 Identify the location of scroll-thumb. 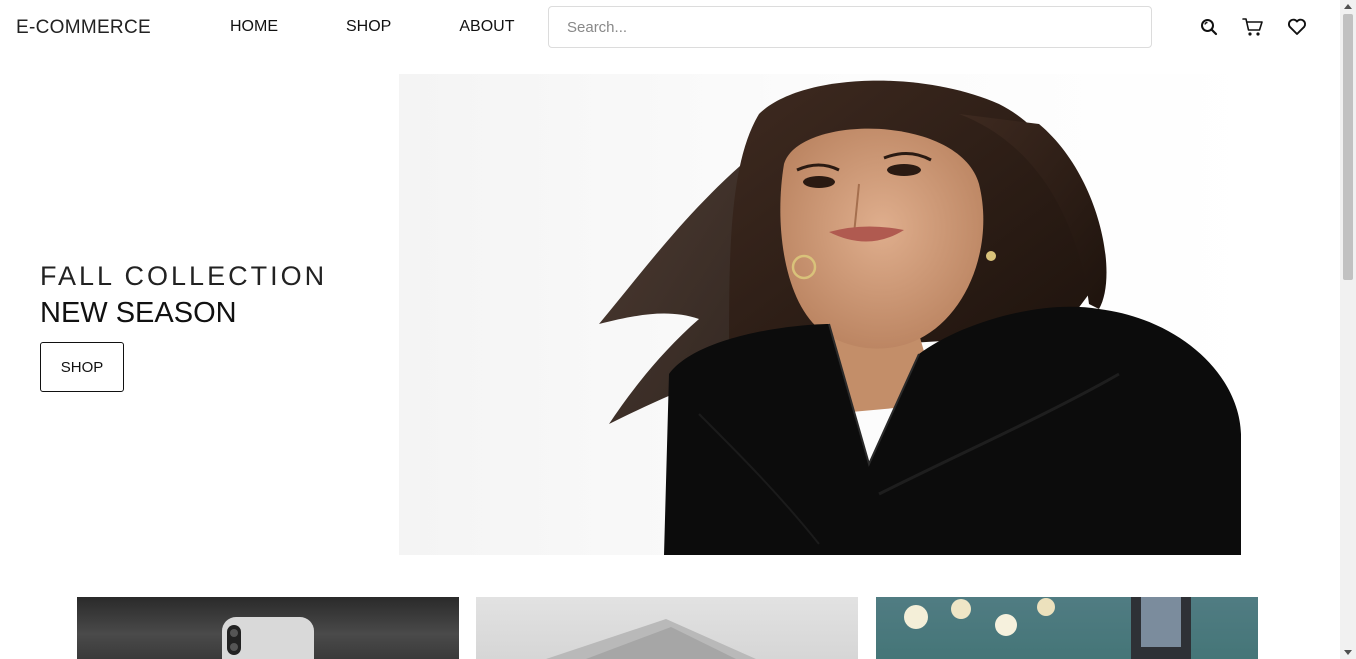
(1348, 147).